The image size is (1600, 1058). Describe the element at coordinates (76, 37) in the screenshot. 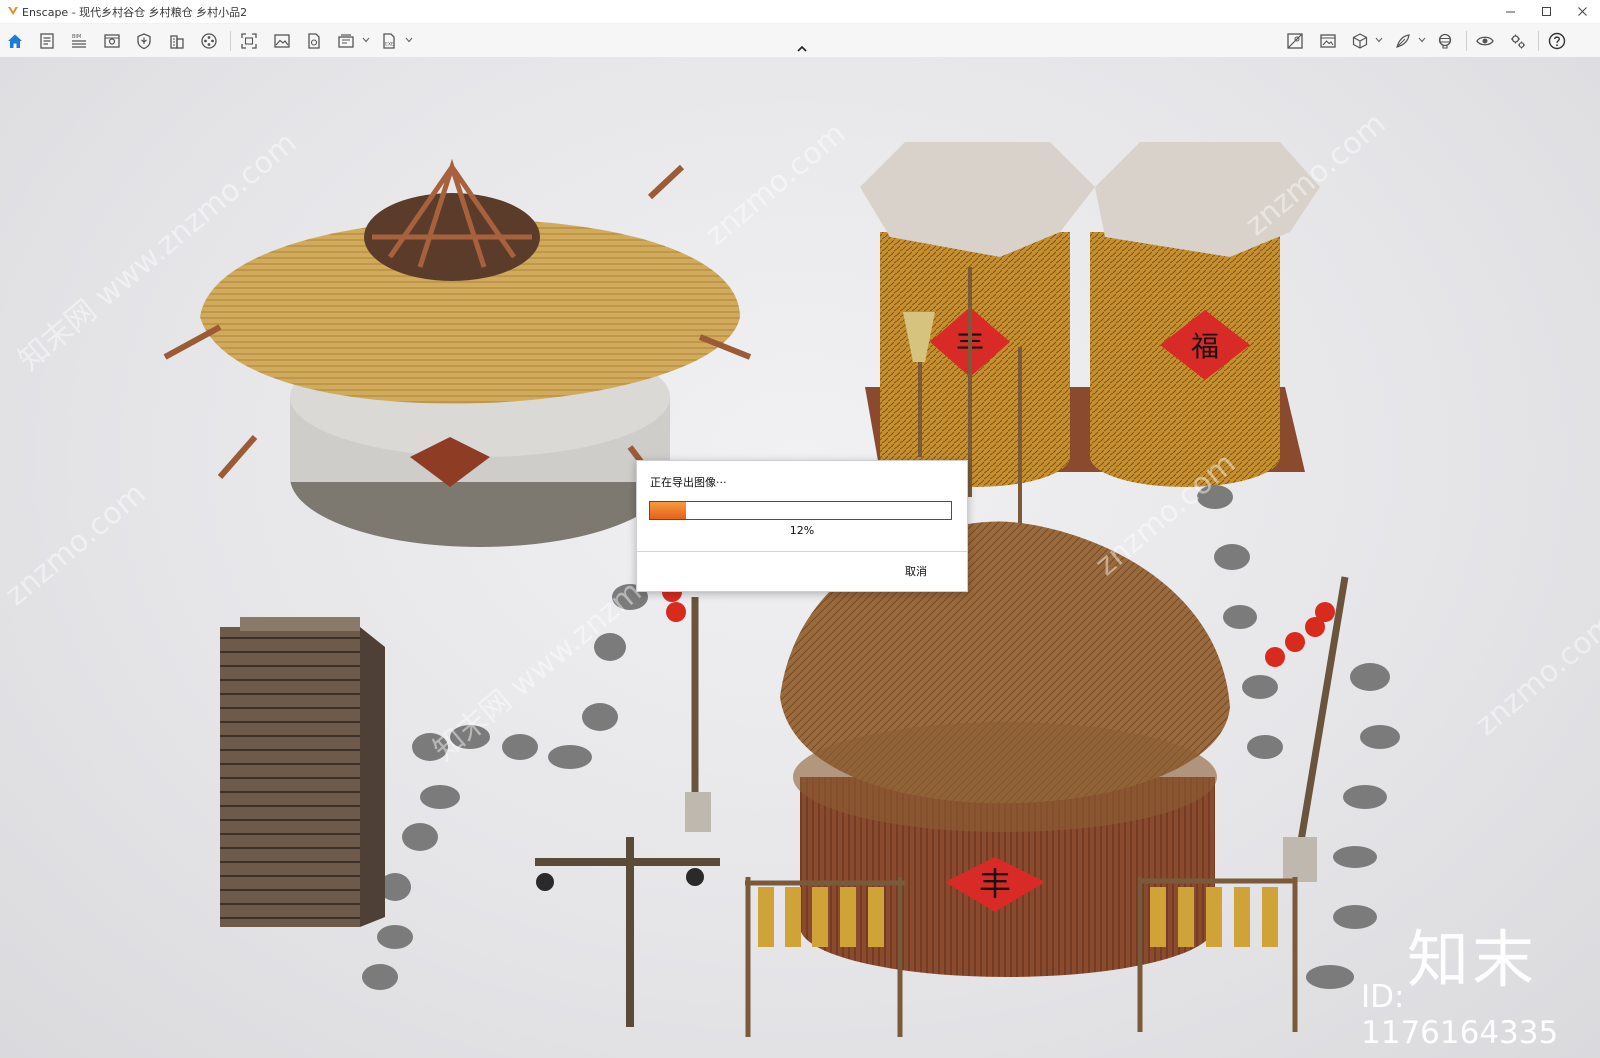

I see `svg-text: BIM` at that location.